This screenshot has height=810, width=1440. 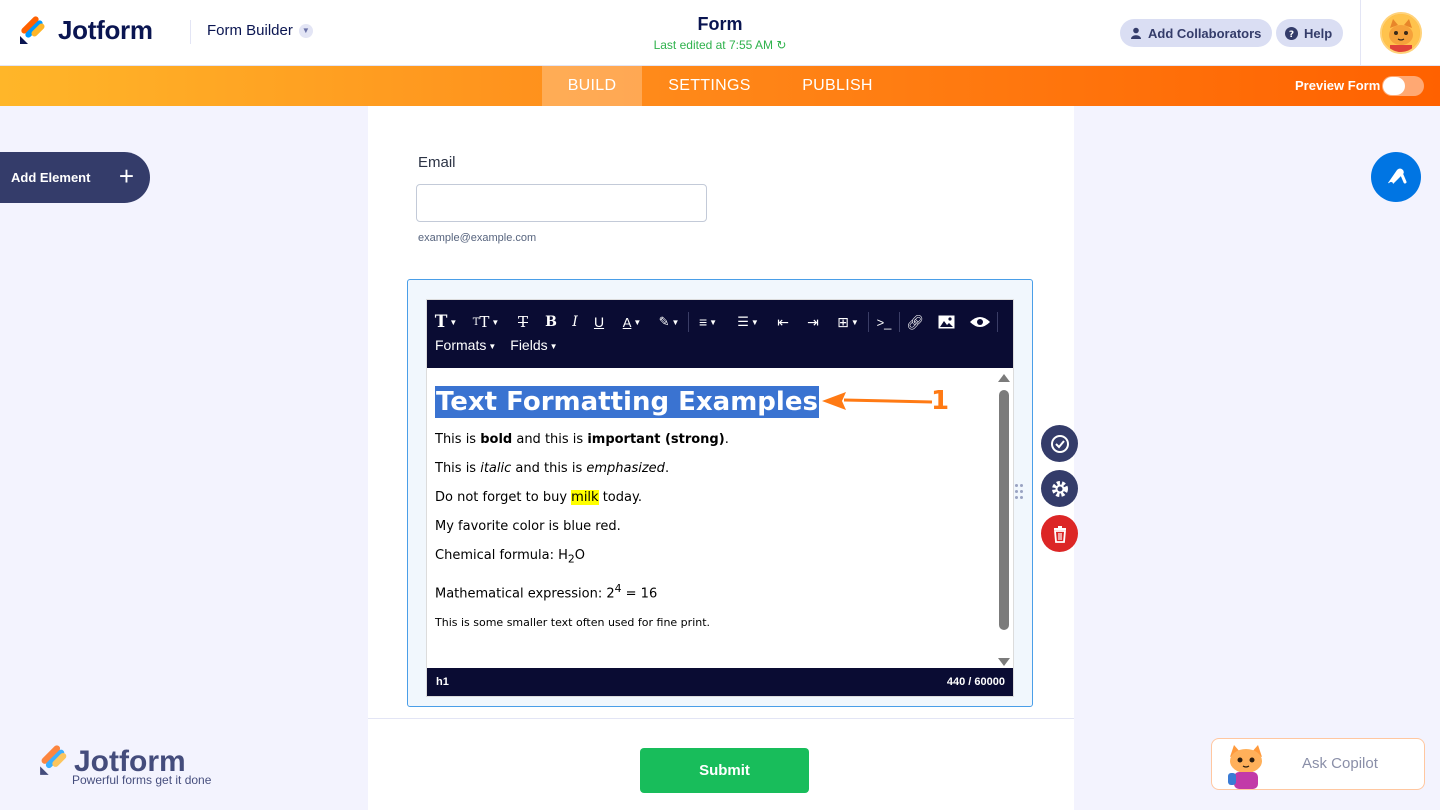 What do you see at coordinates (575, 322) in the screenshot?
I see `italic-icon: I` at bounding box center [575, 322].